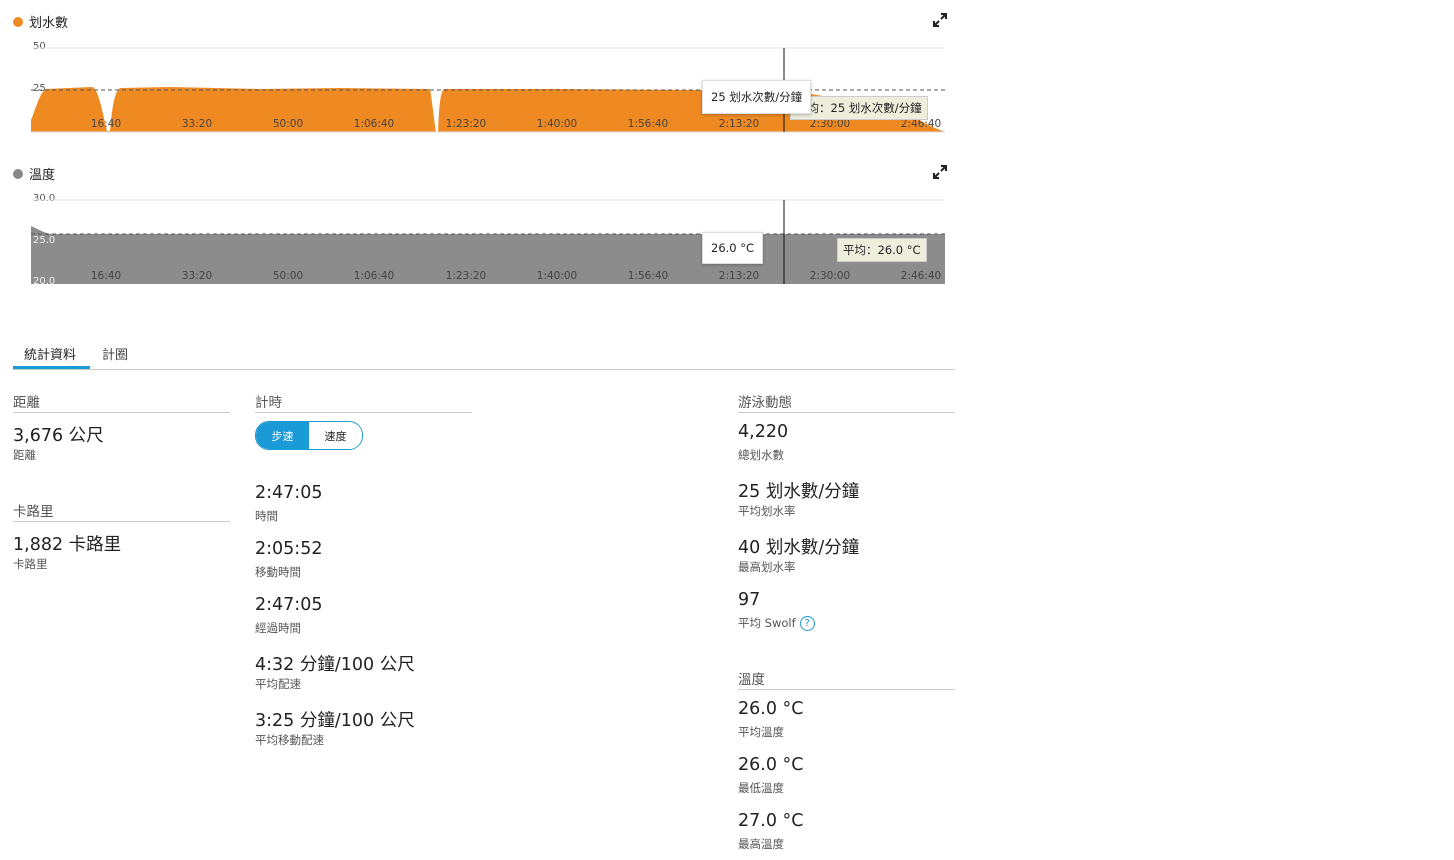 The width and height of the screenshot is (1454, 860). What do you see at coordinates (44, 281) in the screenshot?
I see `y-tick: 20.0` at bounding box center [44, 281].